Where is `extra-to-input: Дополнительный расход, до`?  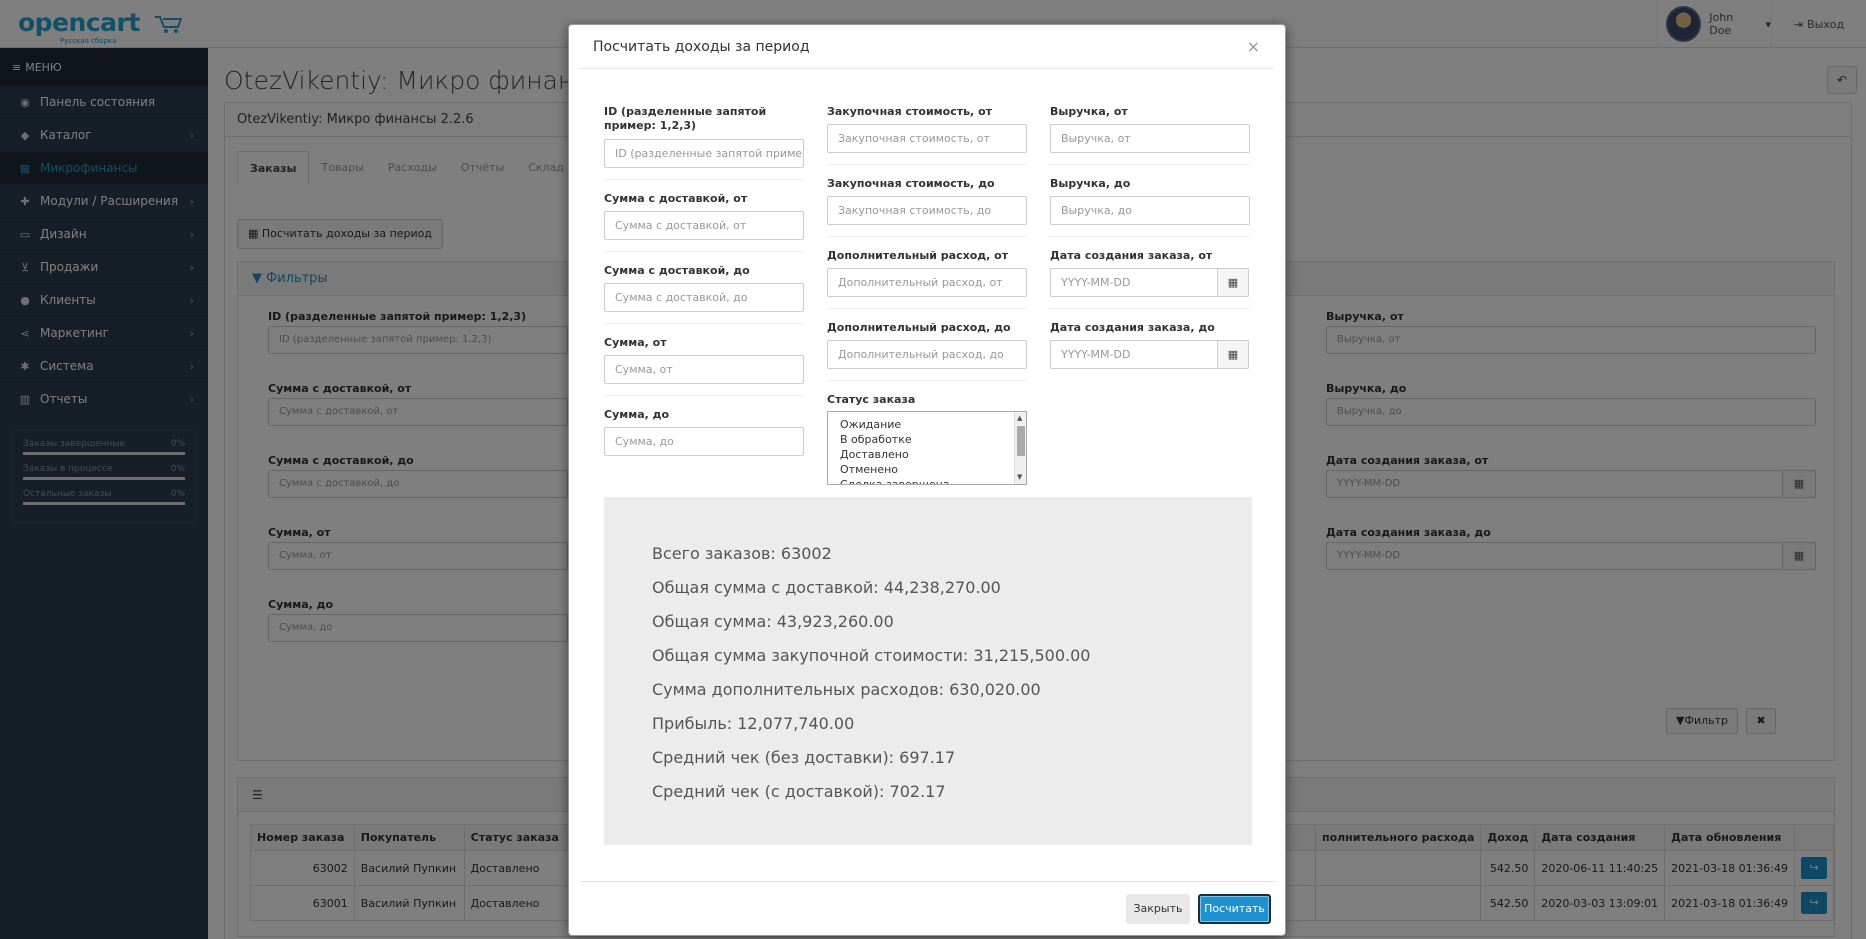
extra-to-input: Дополнительный расход, до is located at coordinates (927, 354).